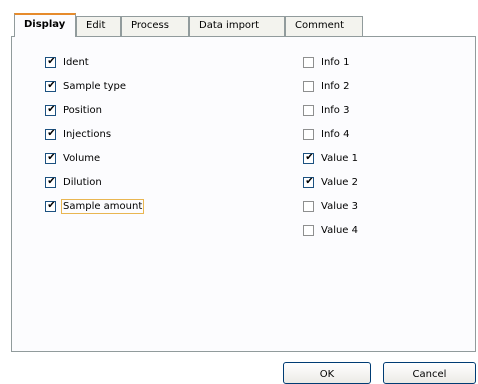 This screenshot has width=478, height=384. I want to click on volume-checkbox: ✔, so click(50, 157).